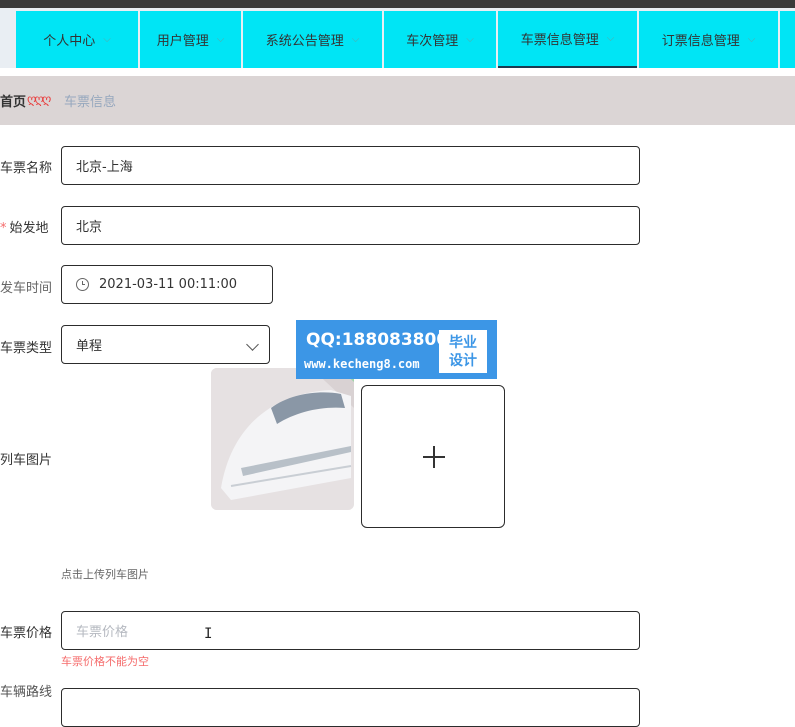  Describe the element at coordinates (165, 344) in the screenshot. I see `ticket-type-select: 单程` at that location.